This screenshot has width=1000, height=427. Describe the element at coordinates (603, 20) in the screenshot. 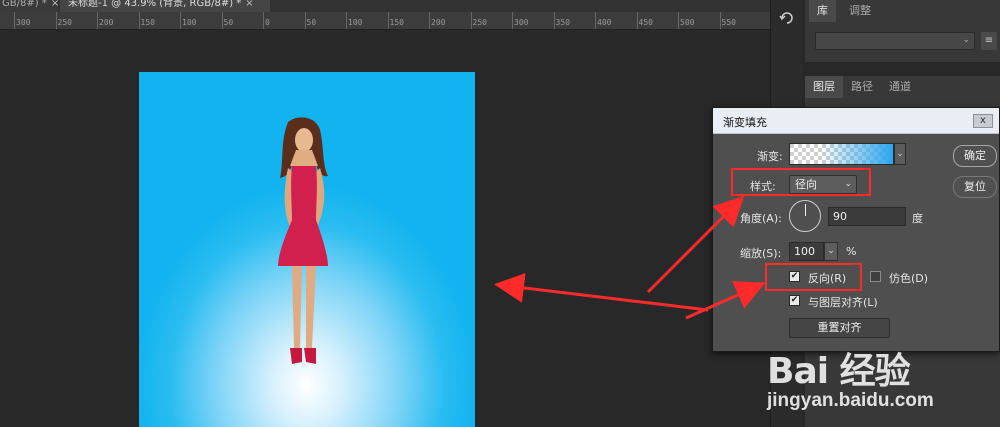

I see `ruler-tick-label: 400` at that location.